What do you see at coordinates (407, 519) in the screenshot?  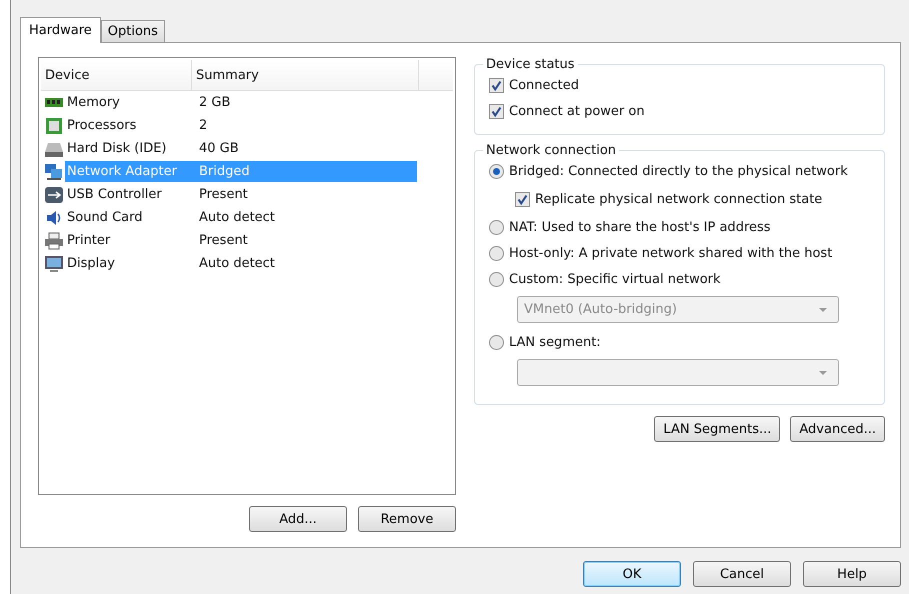 I see `list-button: Remove` at bounding box center [407, 519].